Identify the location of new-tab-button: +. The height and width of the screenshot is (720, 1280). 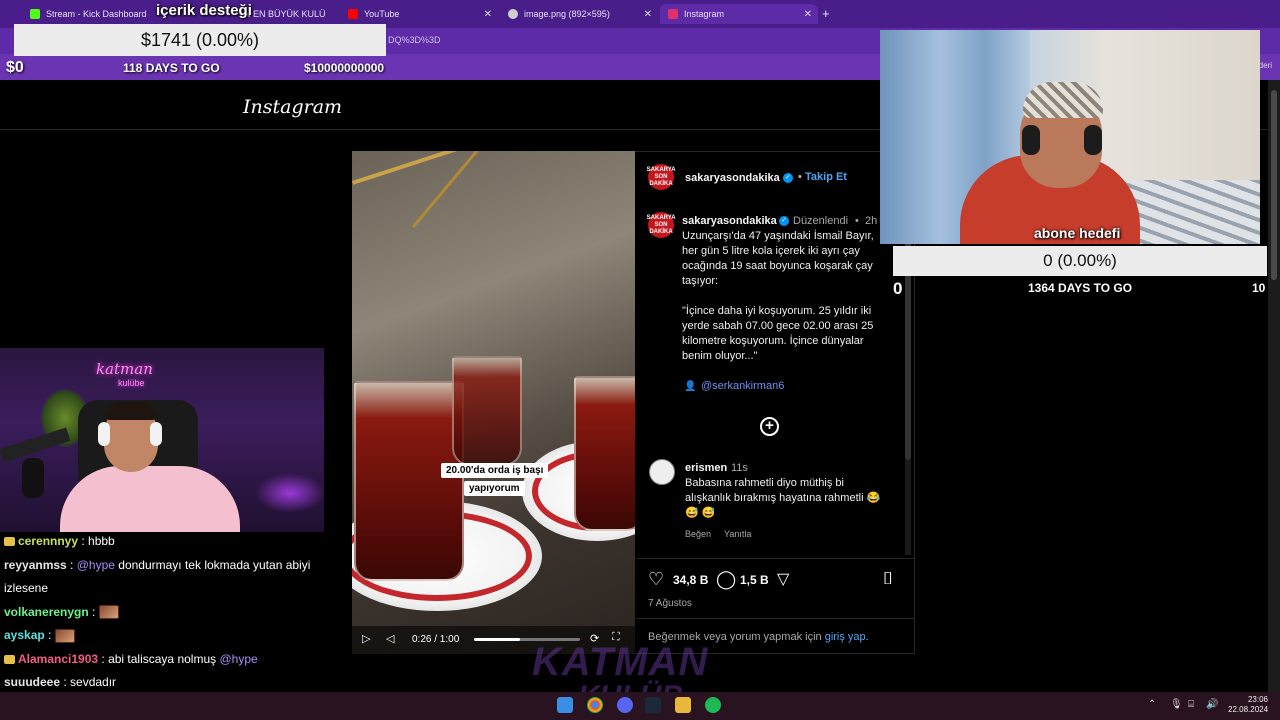
(826, 13).